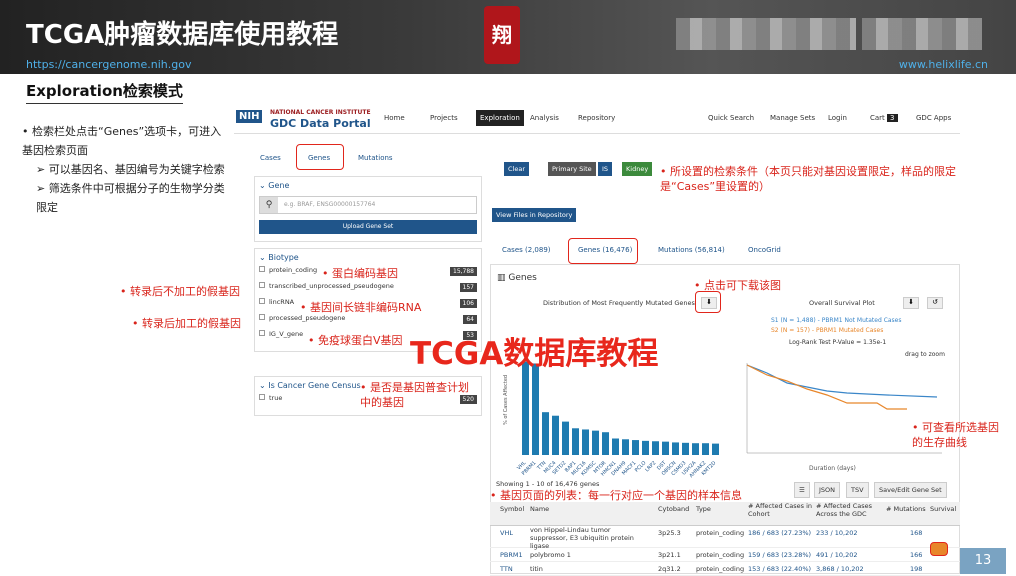  Describe the element at coordinates (737, 285) in the screenshot. I see `annotation-download: • 点击可下载该图` at that location.